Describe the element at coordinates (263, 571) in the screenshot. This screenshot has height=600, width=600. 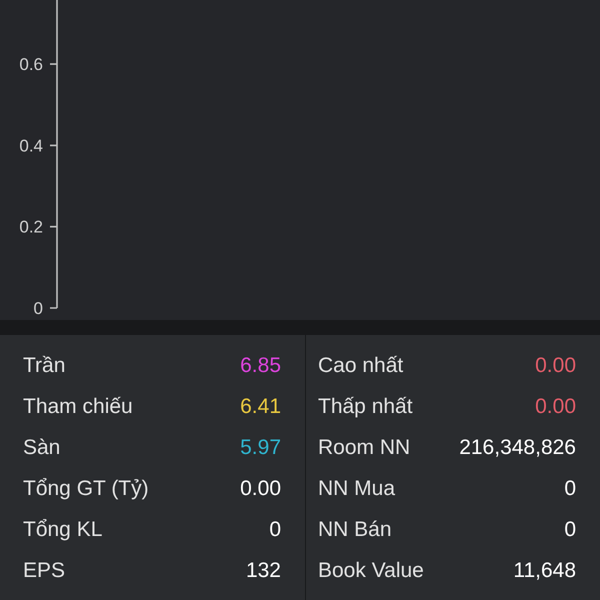
I see `stat-value: 132` at that location.